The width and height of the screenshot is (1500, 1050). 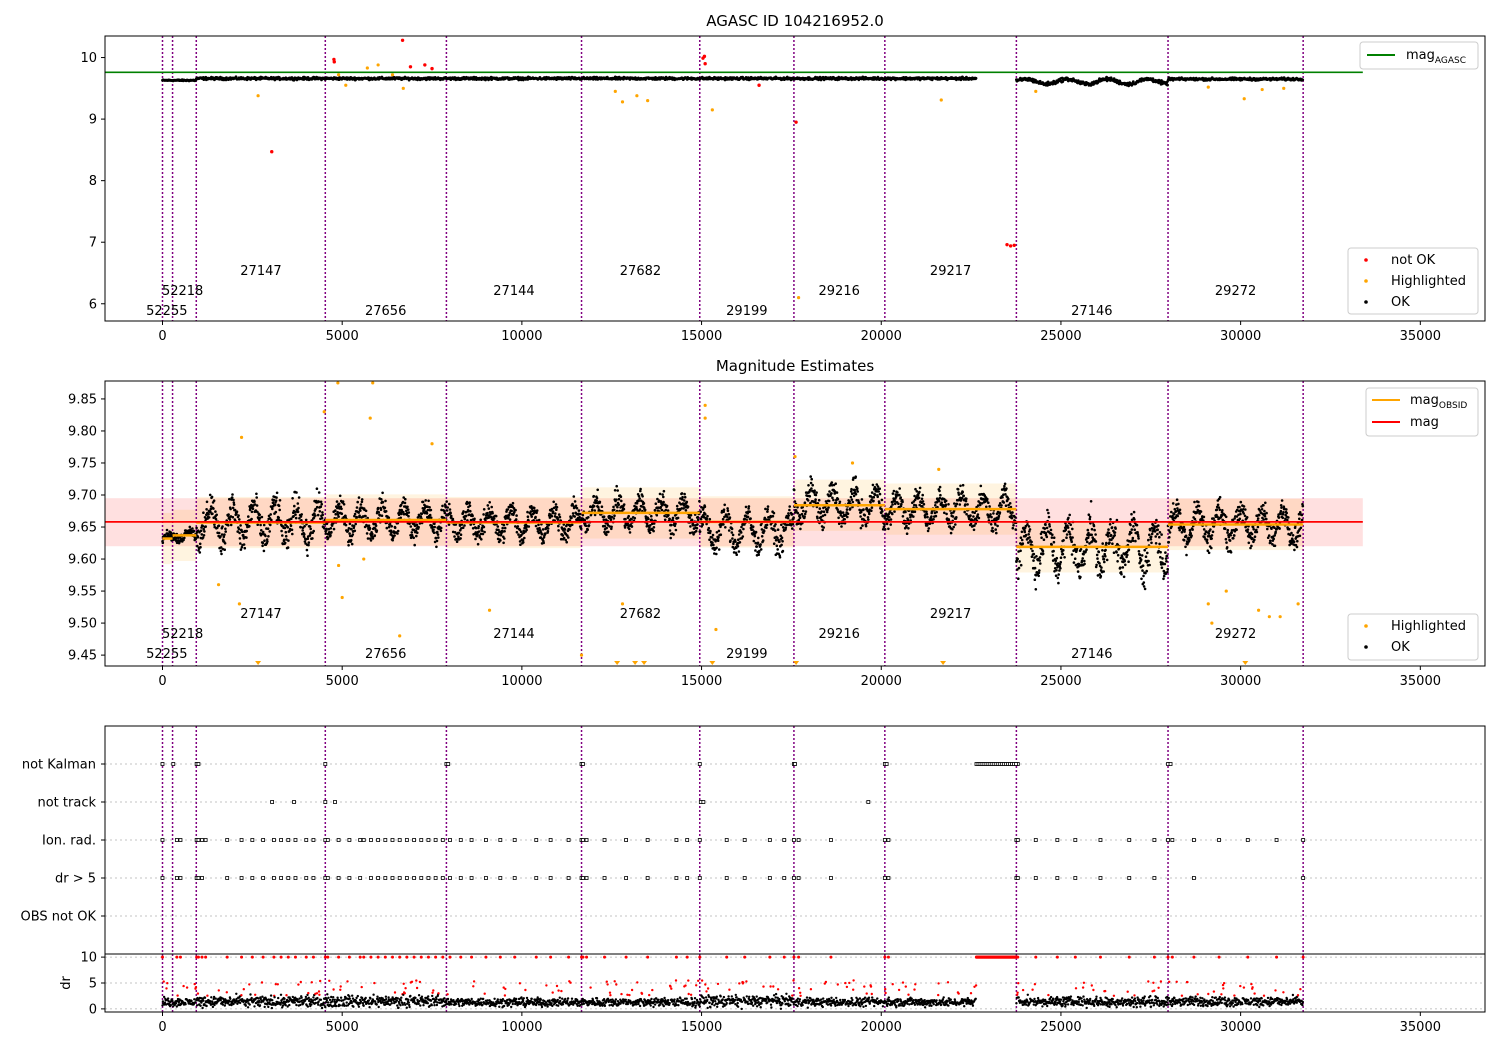 I want to click on highlighted-point, so click(x=1036, y=91).